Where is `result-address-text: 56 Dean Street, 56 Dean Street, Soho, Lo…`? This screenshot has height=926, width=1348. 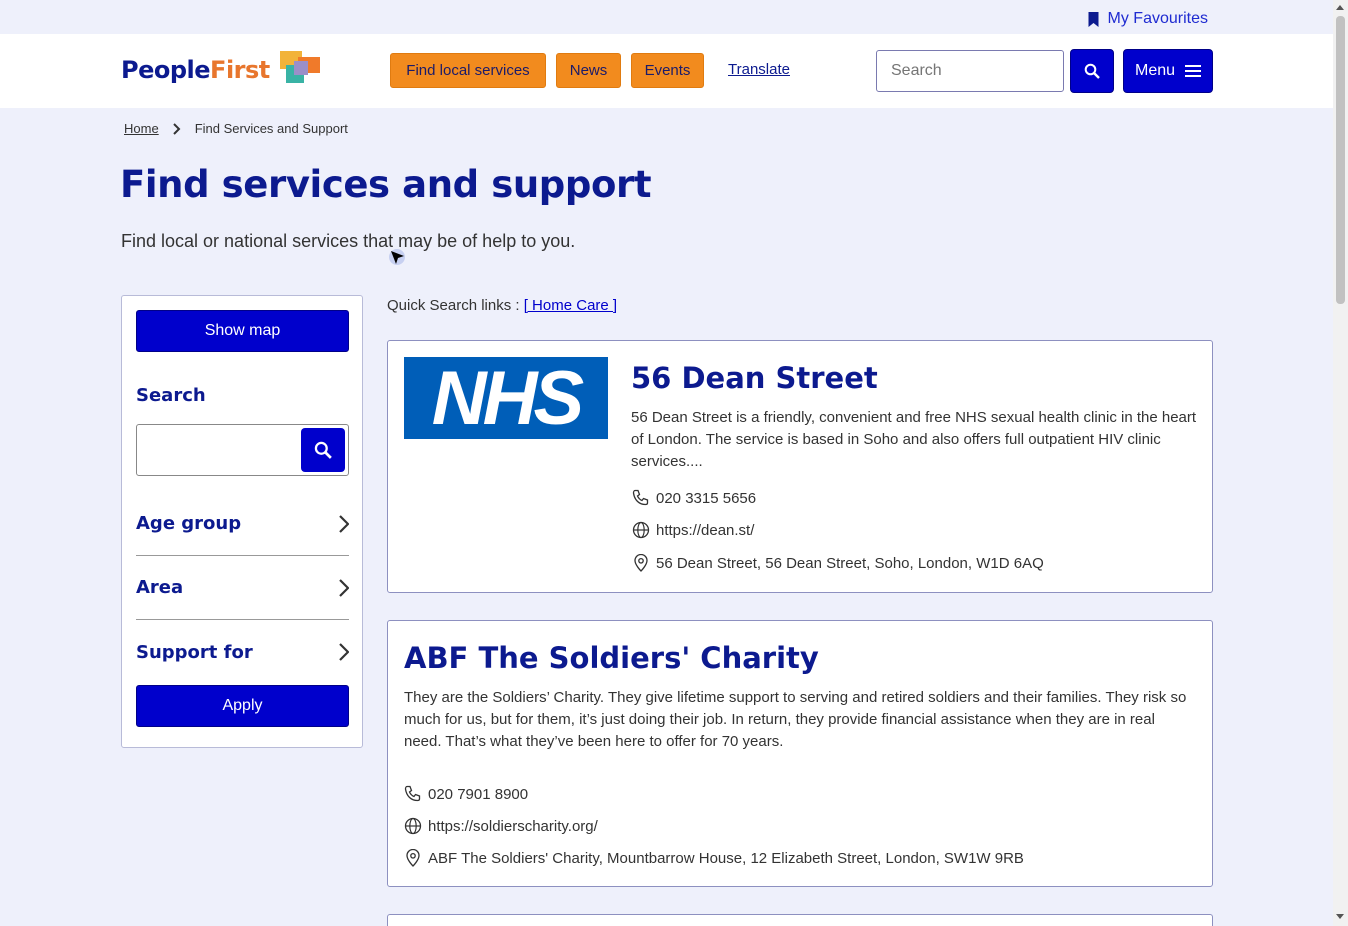 result-address-text: 56 Dean Street, 56 Dean Street, Soho, Lo… is located at coordinates (850, 563).